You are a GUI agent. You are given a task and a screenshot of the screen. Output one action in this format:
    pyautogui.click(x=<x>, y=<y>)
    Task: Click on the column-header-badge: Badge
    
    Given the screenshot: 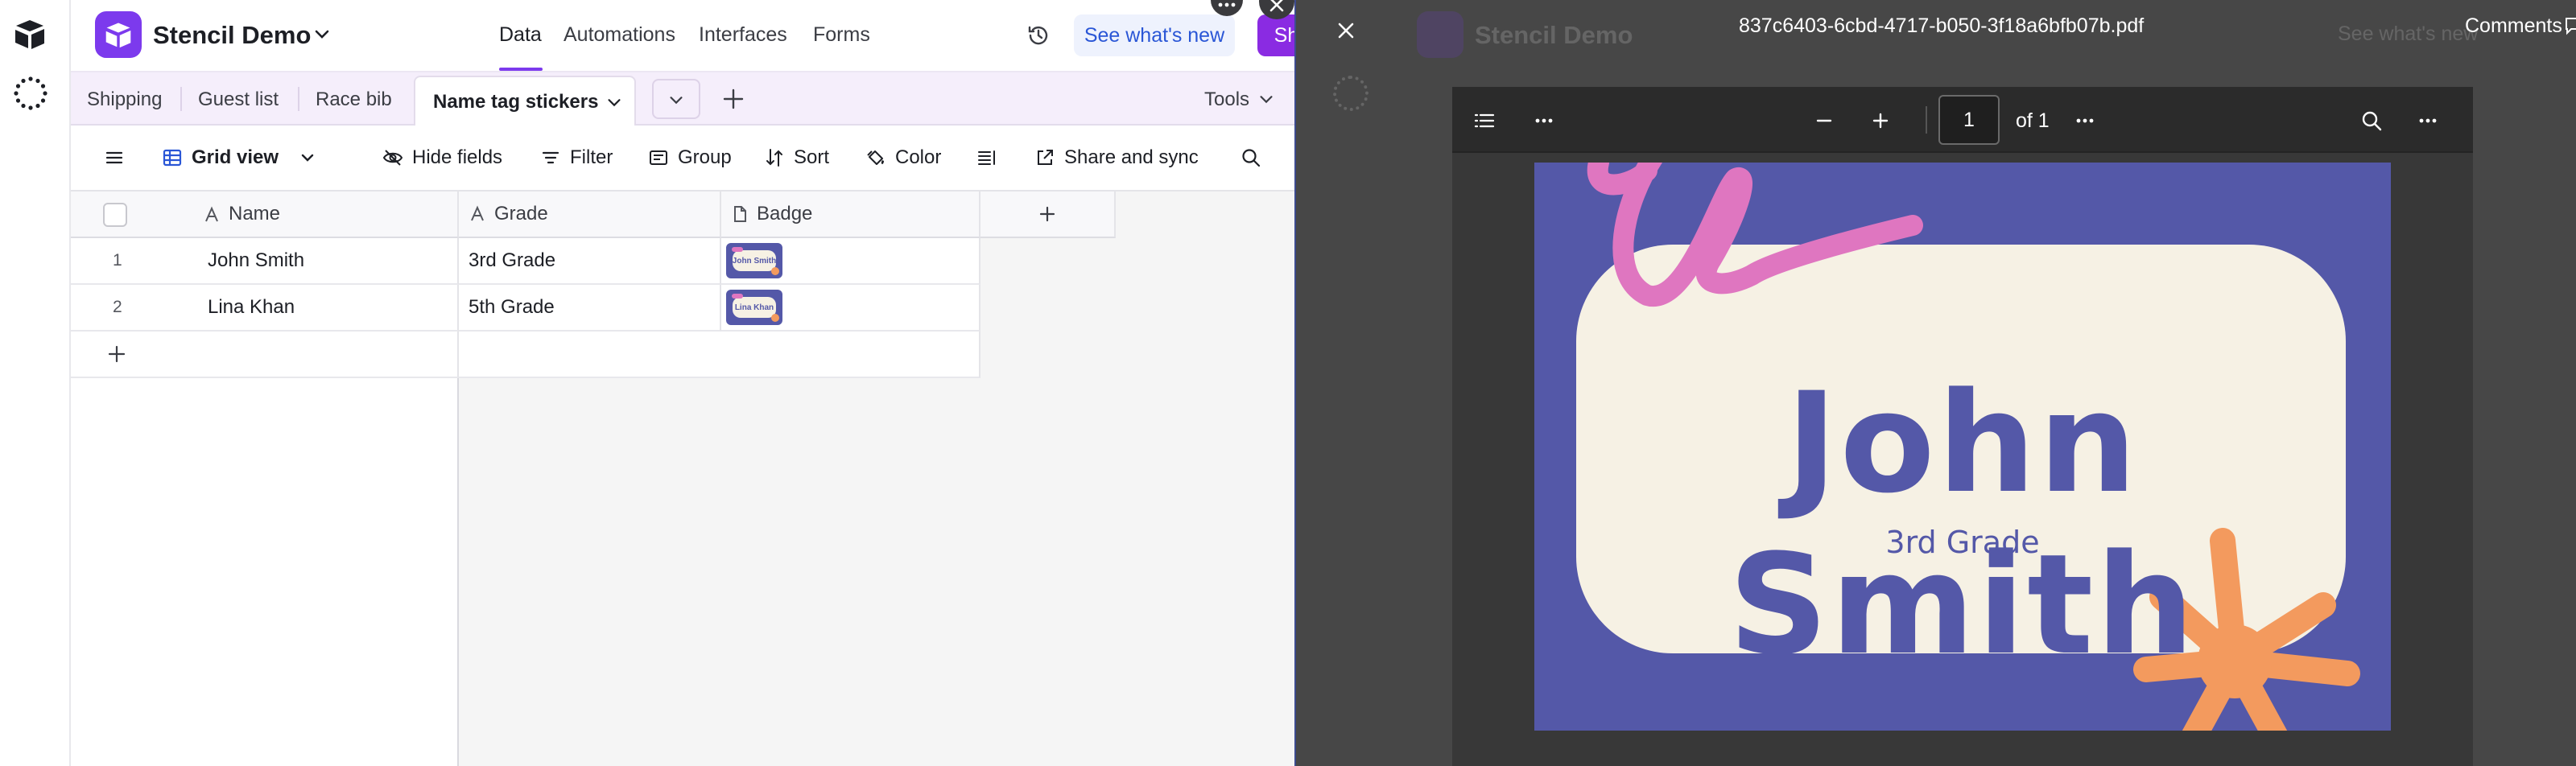 What is the action you would take?
    pyautogui.click(x=850, y=215)
    